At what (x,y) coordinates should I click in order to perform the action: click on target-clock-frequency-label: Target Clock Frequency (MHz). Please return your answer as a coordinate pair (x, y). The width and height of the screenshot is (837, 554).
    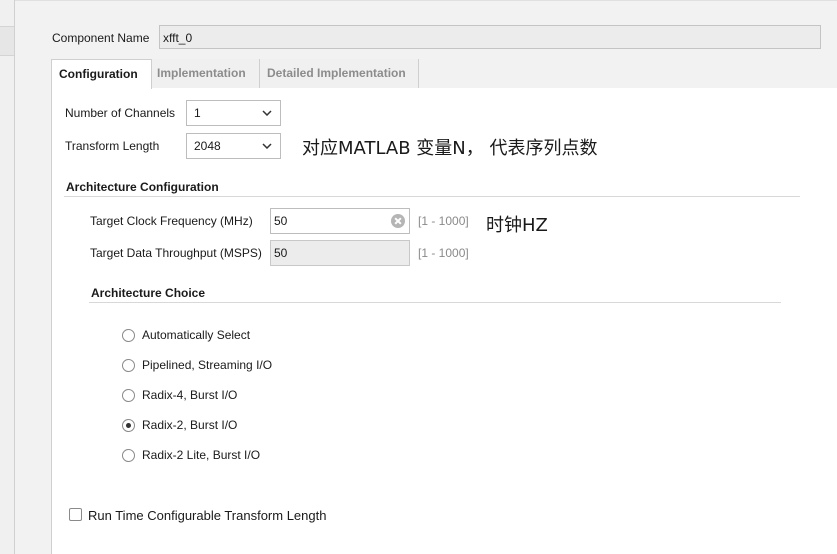
    Looking at the image, I should click on (171, 221).